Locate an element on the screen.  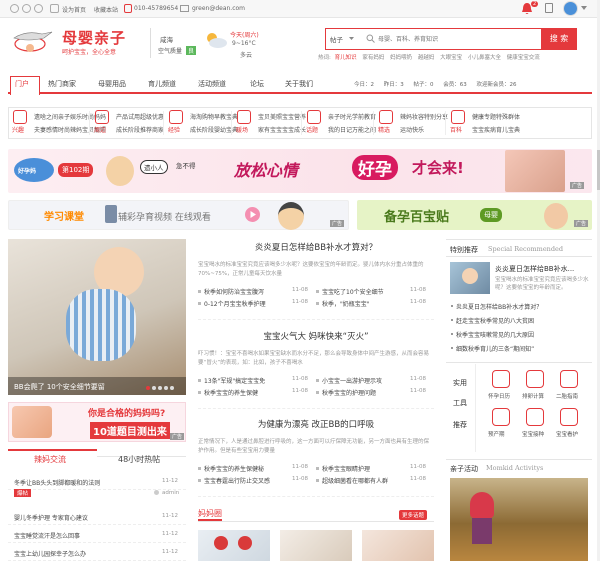
feature-title: 为健康为漂亮 改正BB的口呼吸 is located at coordinates (316, 424).